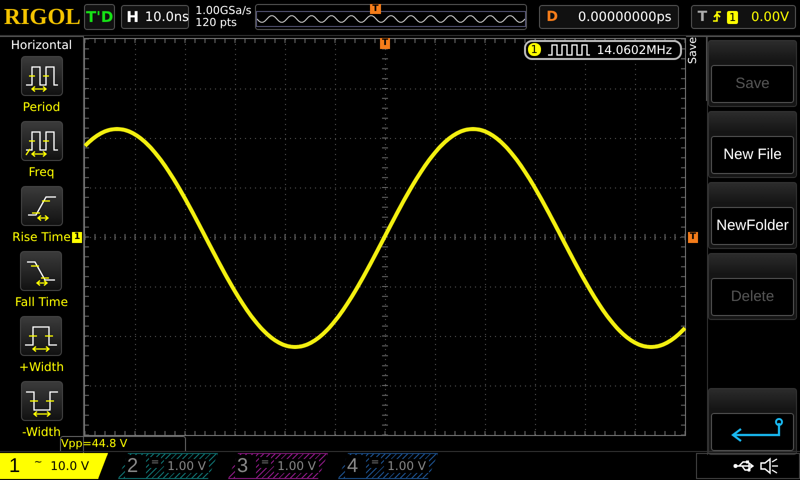 This screenshot has width=800, height=480. Describe the element at coordinates (752, 225) in the screenshot. I see `menu-button: NewFolder` at that location.